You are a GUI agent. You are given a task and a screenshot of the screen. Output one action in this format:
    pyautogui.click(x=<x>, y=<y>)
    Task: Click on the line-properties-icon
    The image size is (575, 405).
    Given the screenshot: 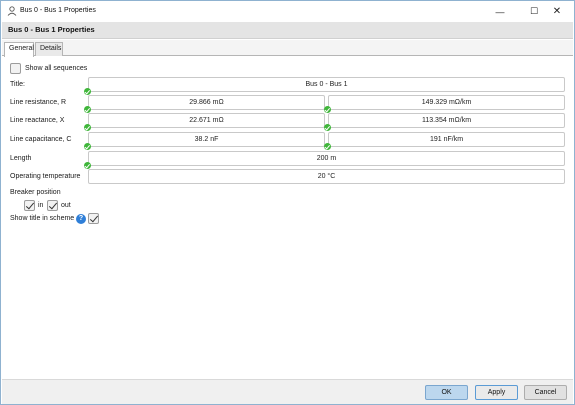 What is the action you would take?
    pyautogui.click(x=12, y=11)
    